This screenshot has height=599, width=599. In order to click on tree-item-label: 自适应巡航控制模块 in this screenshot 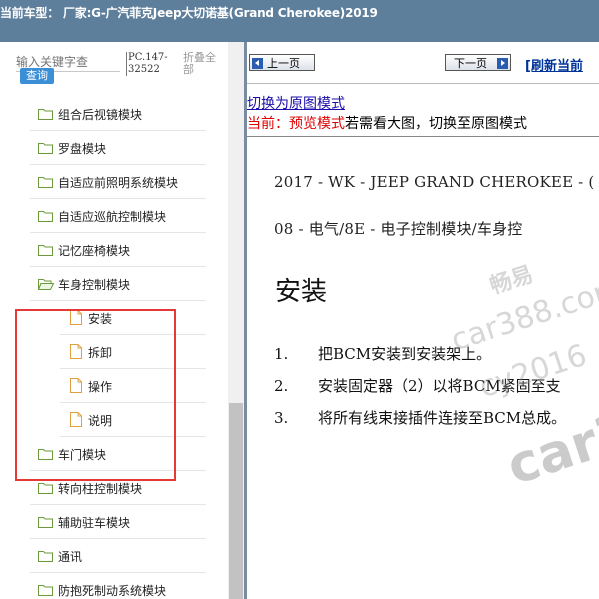, I will do `click(112, 217)`.